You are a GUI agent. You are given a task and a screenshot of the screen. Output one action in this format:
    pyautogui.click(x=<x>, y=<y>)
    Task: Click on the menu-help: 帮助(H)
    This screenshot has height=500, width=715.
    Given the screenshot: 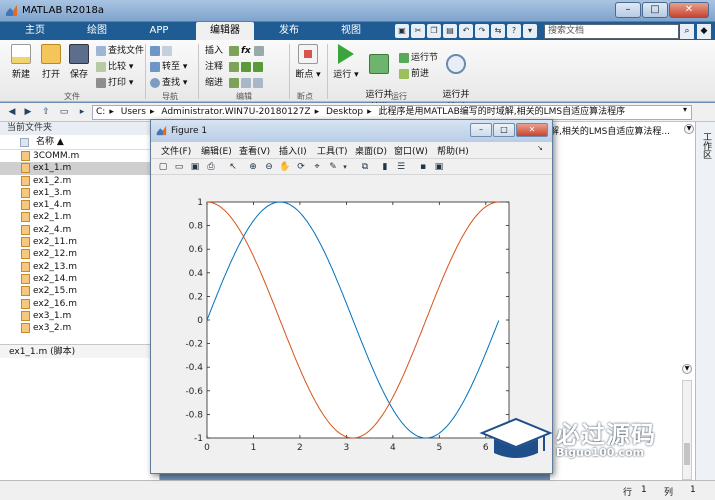 What is the action you would take?
    pyautogui.click(x=453, y=150)
    